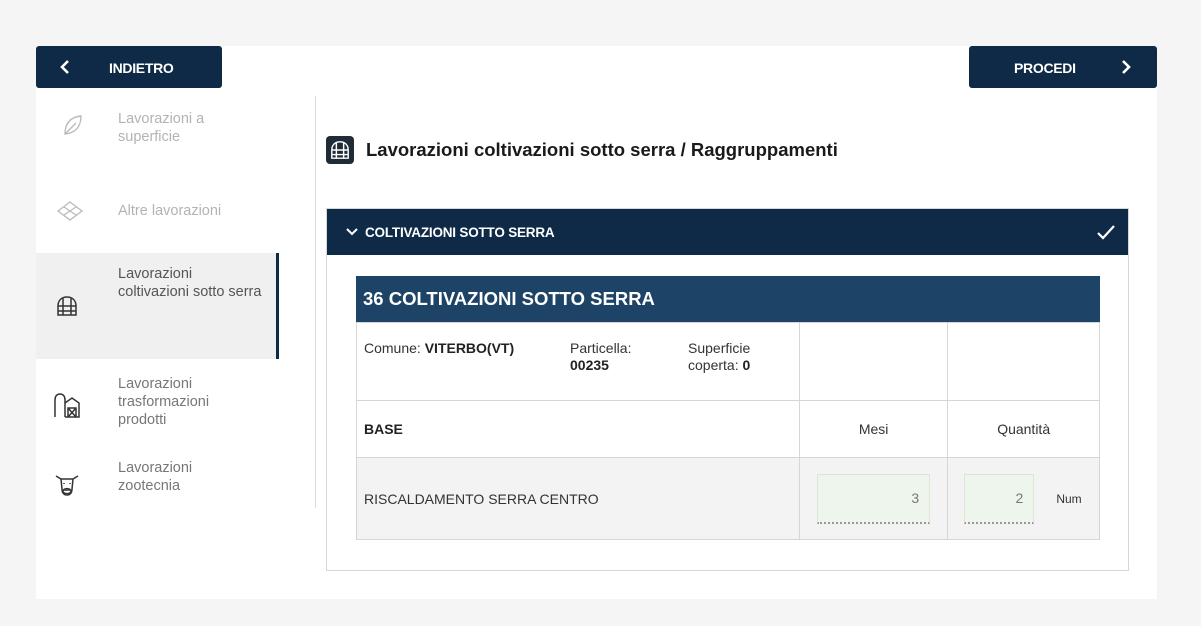 The width and height of the screenshot is (1201, 626). I want to click on comune-label: Comune:, so click(392, 348).